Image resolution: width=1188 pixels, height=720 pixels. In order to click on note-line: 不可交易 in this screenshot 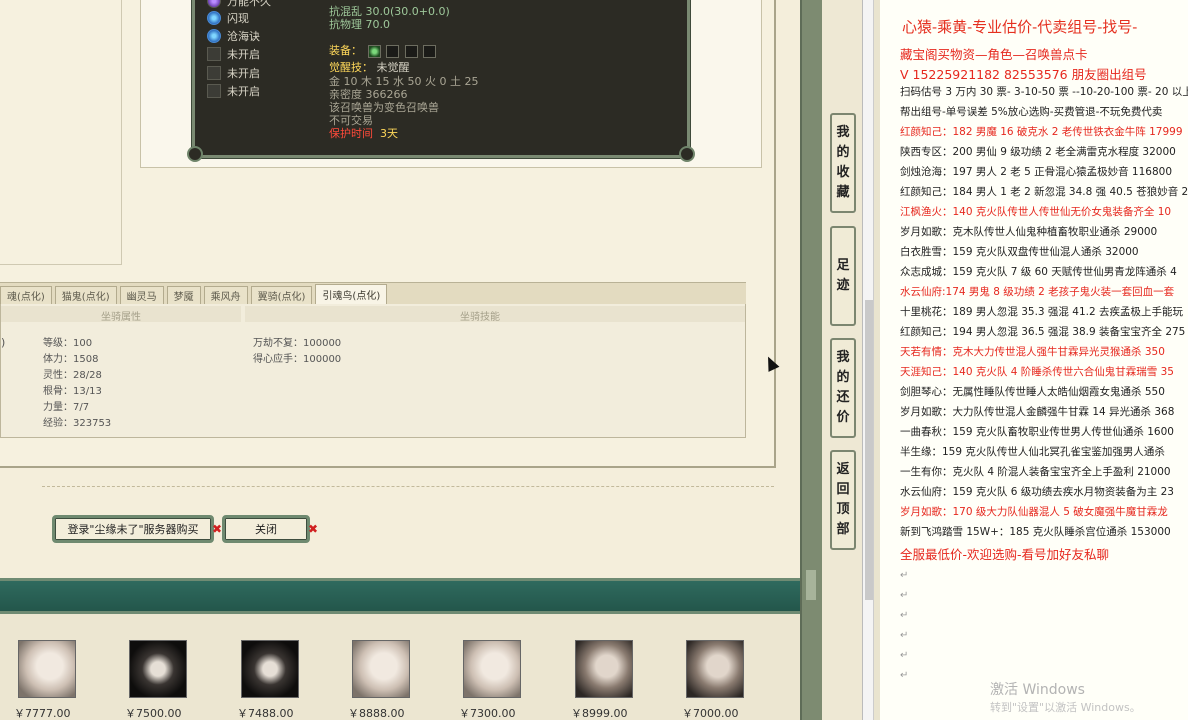, I will do `click(351, 120)`.